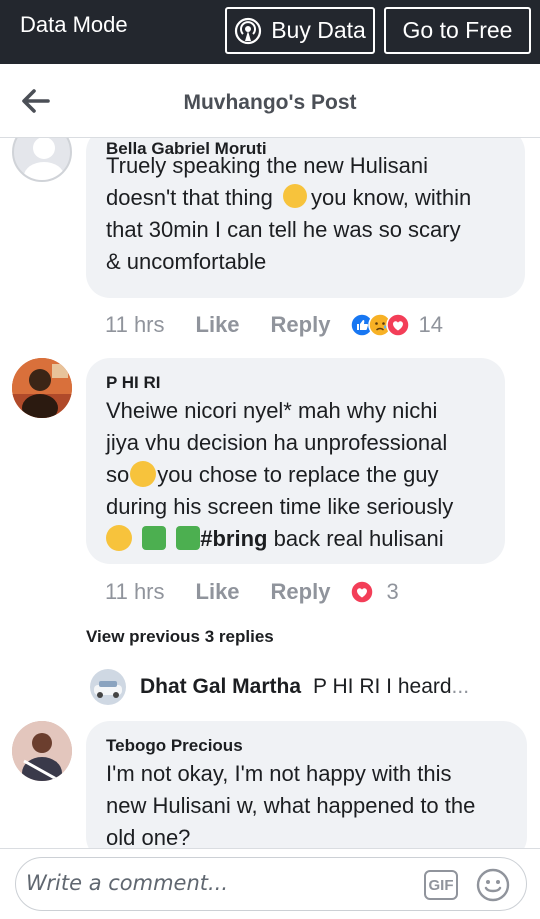 The image size is (540, 919). What do you see at coordinates (74, 24) in the screenshot?
I see `data-mode-label: Data Mode` at bounding box center [74, 24].